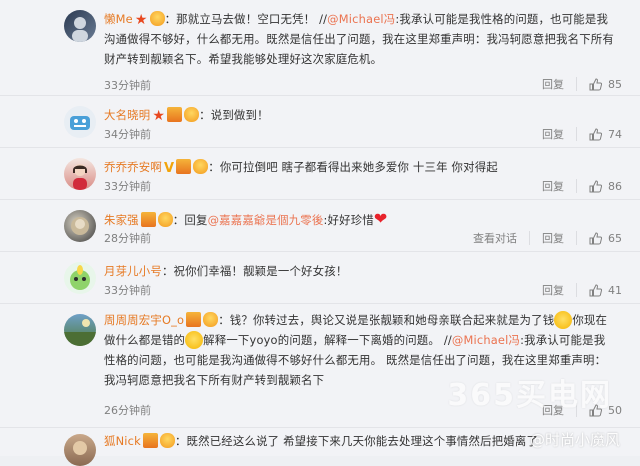  I want to click on comment-text-prefix: ：回复, so click(190, 220).